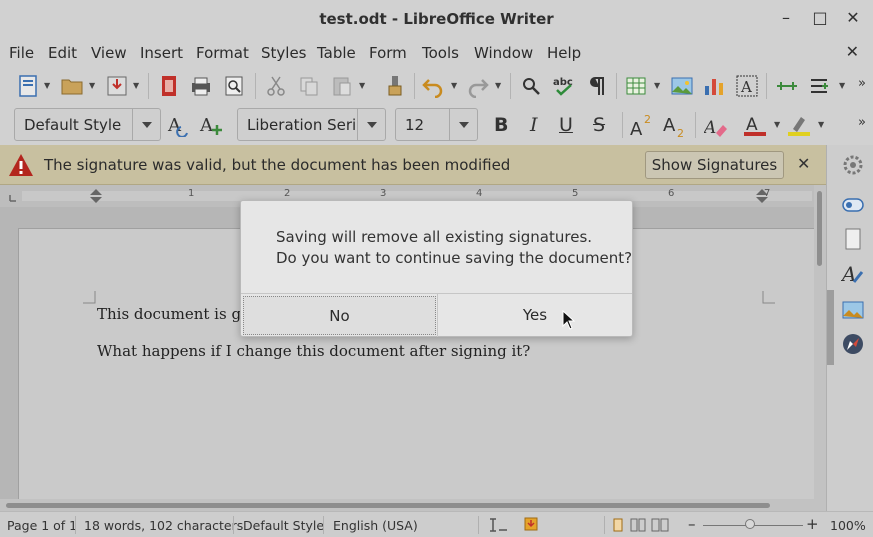 This screenshot has height=537, width=873. What do you see at coordinates (436, 124) in the screenshot?
I see `font-size-select: 12` at bounding box center [436, 124].